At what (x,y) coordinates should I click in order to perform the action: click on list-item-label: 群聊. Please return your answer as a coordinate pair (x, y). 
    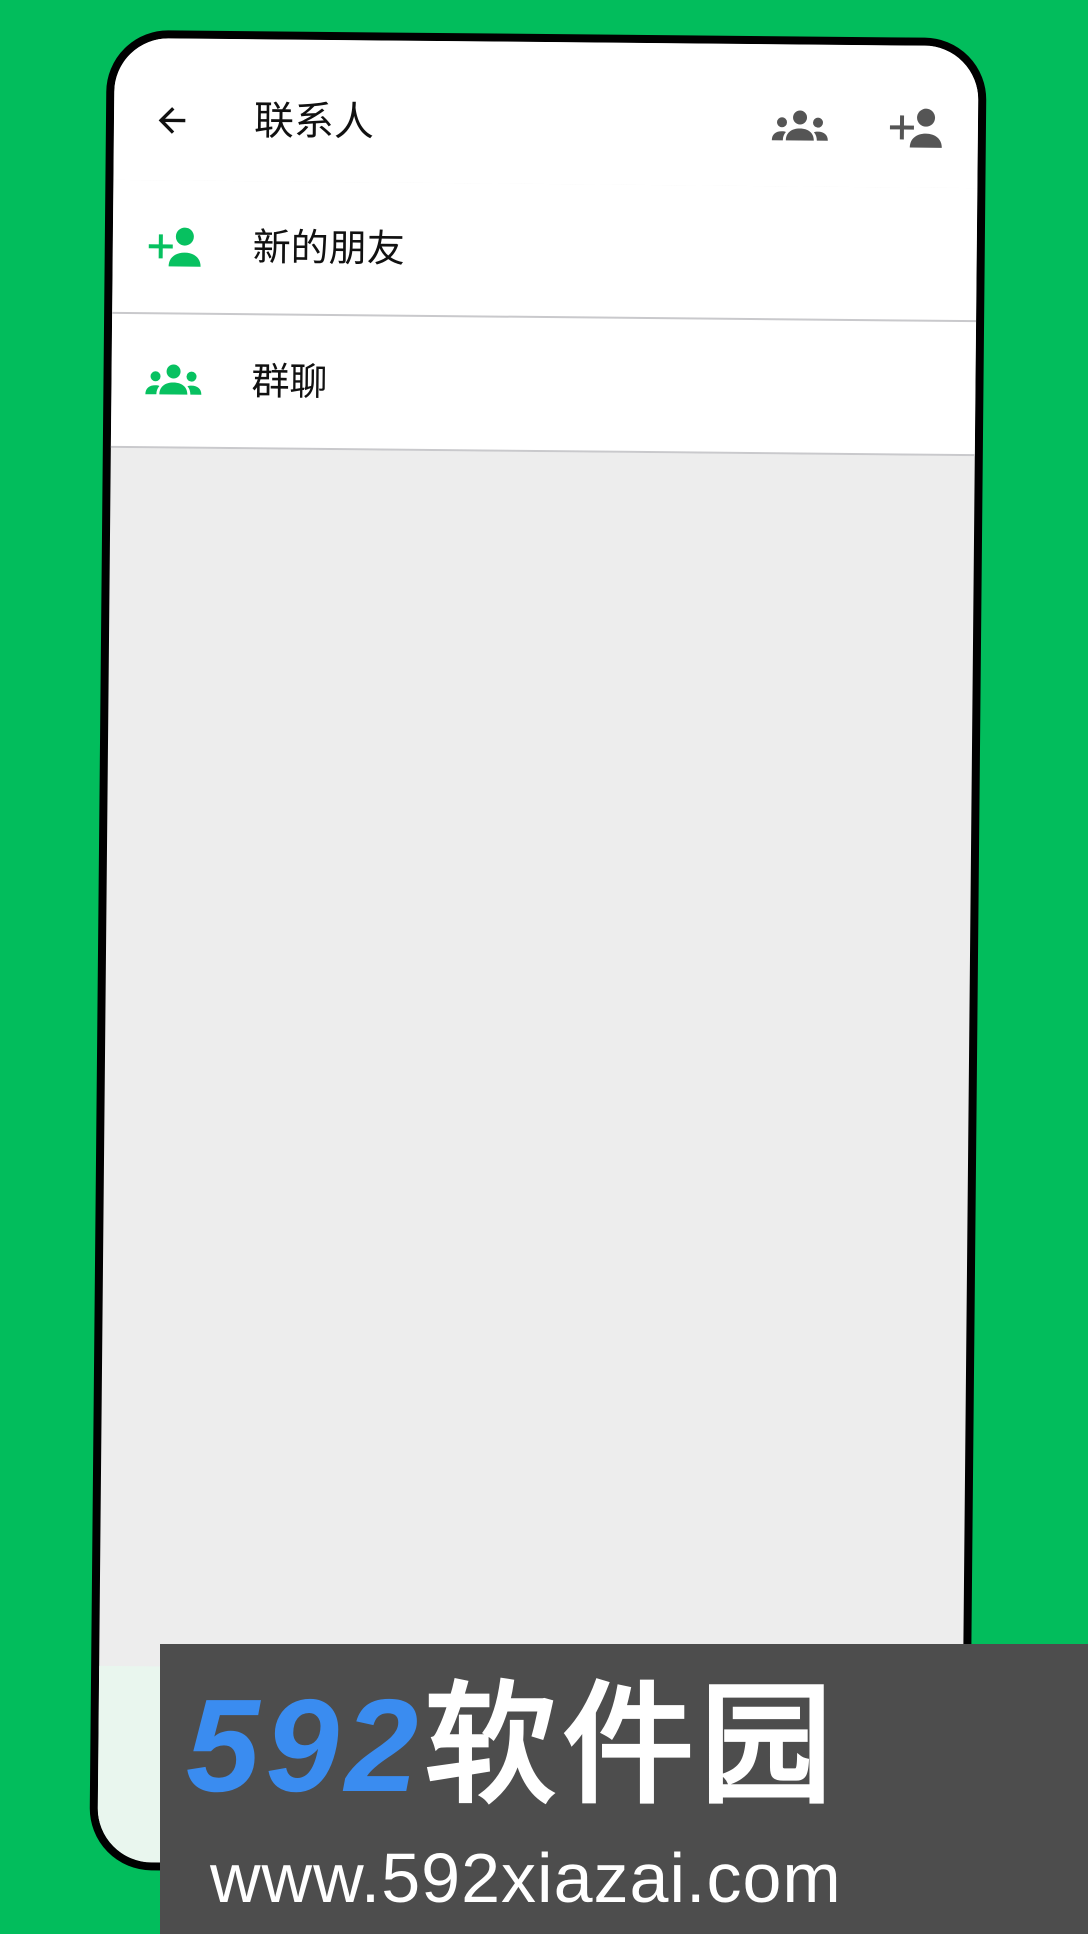
    Looking at the image, I should click on (289, 381).